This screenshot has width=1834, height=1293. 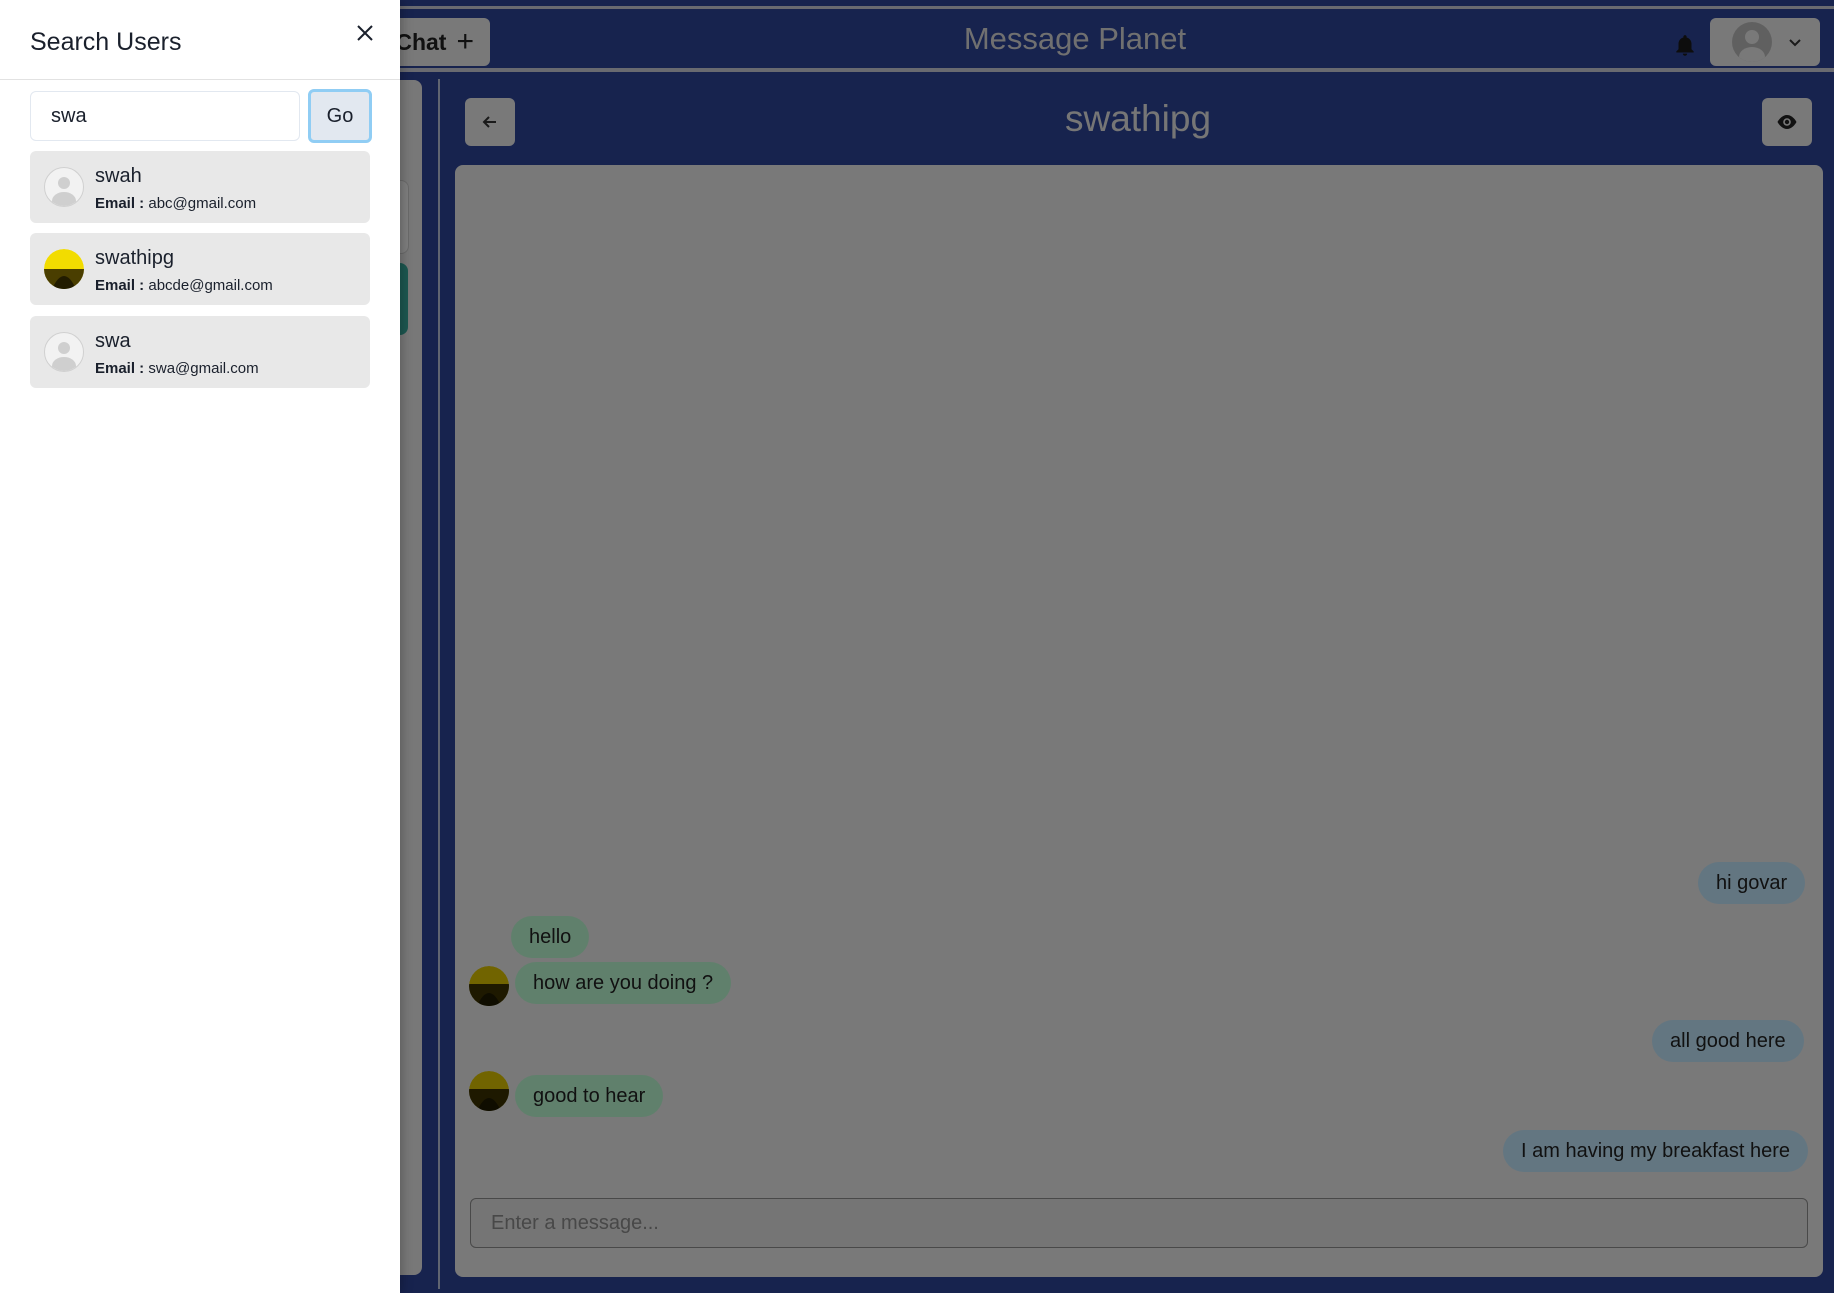 I want to click on user-name: swa, so click(x=113, y=341).